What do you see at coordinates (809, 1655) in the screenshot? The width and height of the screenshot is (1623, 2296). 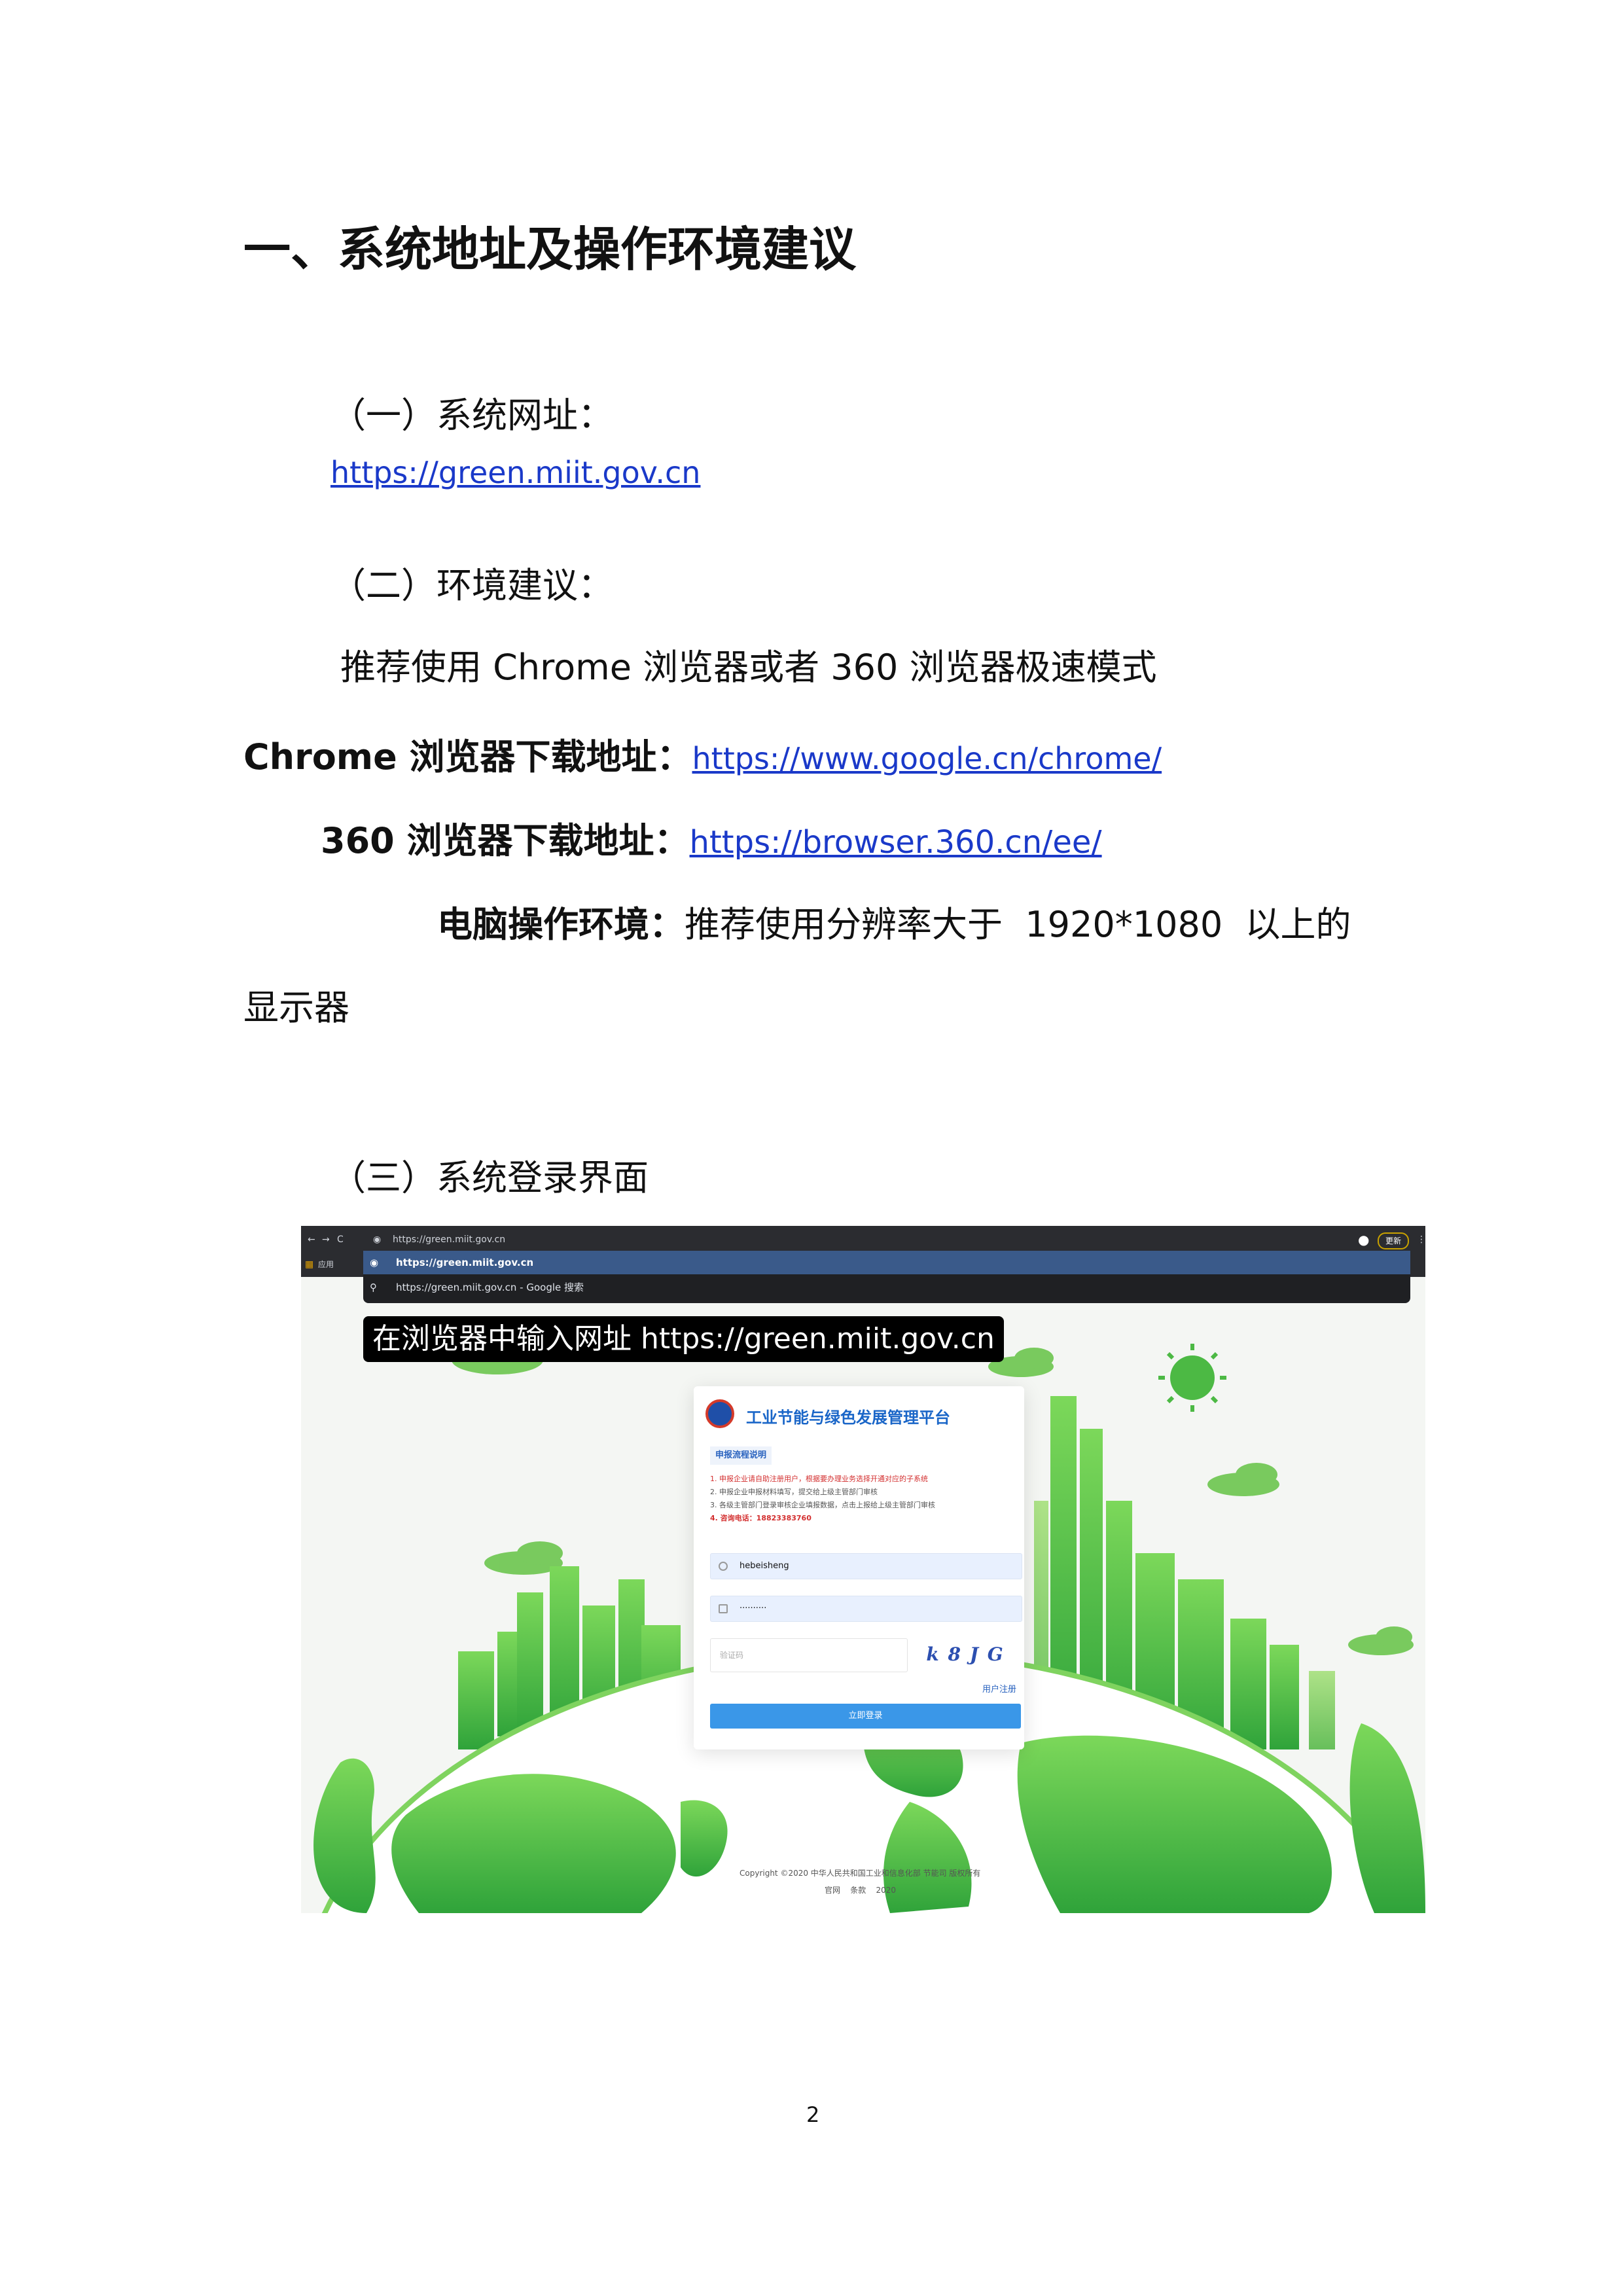 I see `captcha-field: 验证码` at bounding box center [809, 1655].